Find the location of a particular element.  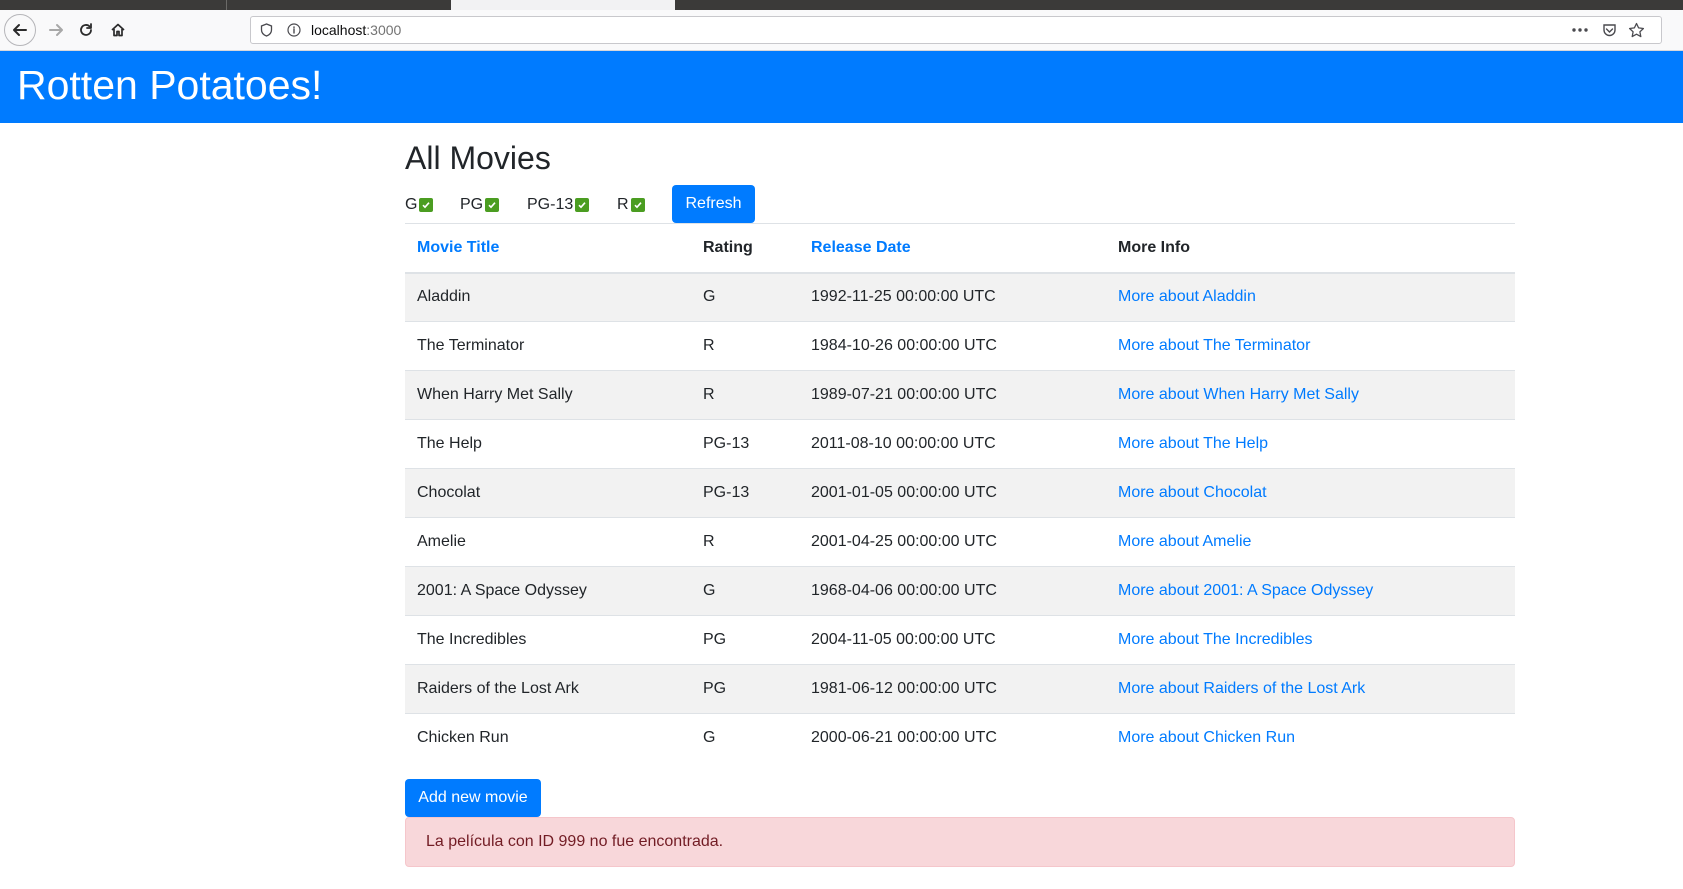

column-header-more-info: More Info is located at coordinates (1310, 248).